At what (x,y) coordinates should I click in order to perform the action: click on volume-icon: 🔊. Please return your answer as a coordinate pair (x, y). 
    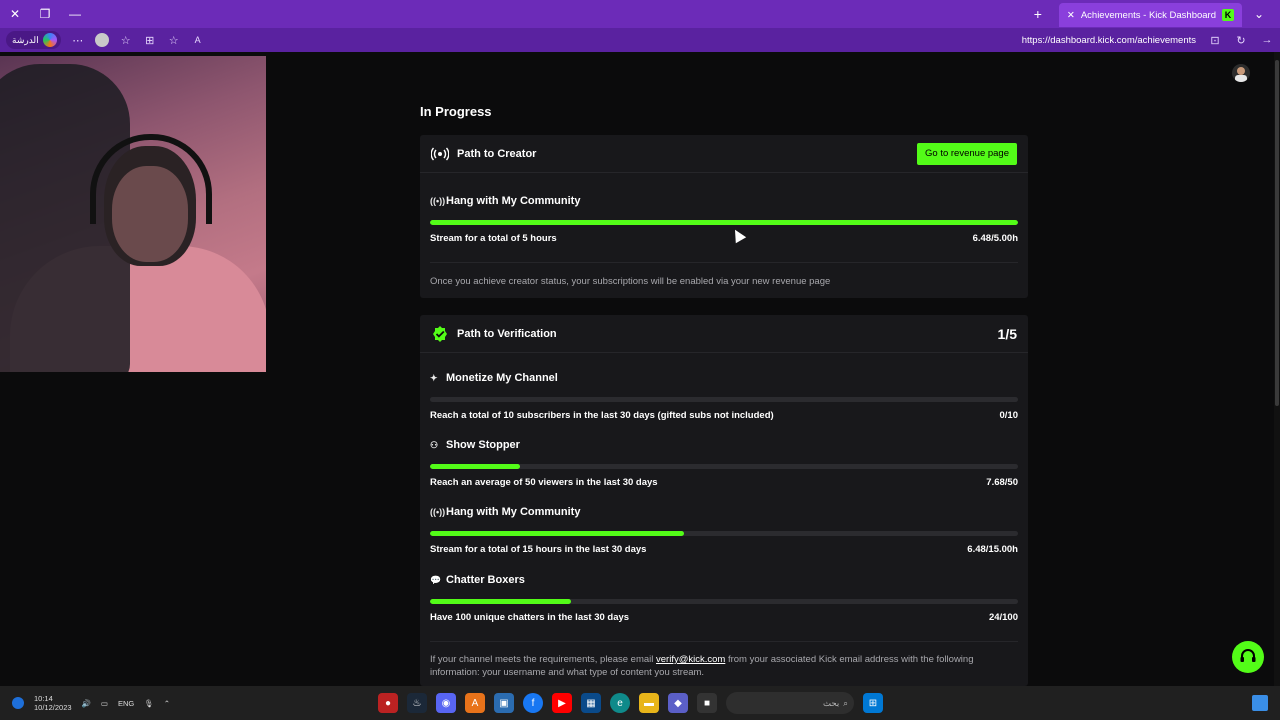
    Looking at the image, I should click on (86, 703).